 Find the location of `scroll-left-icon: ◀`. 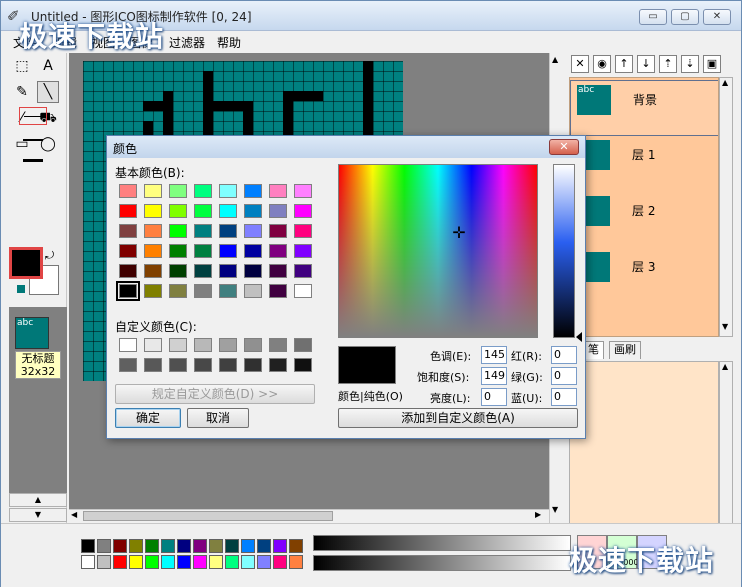

scroll-left-icon: ◀ is located at coordinates (74, 514).